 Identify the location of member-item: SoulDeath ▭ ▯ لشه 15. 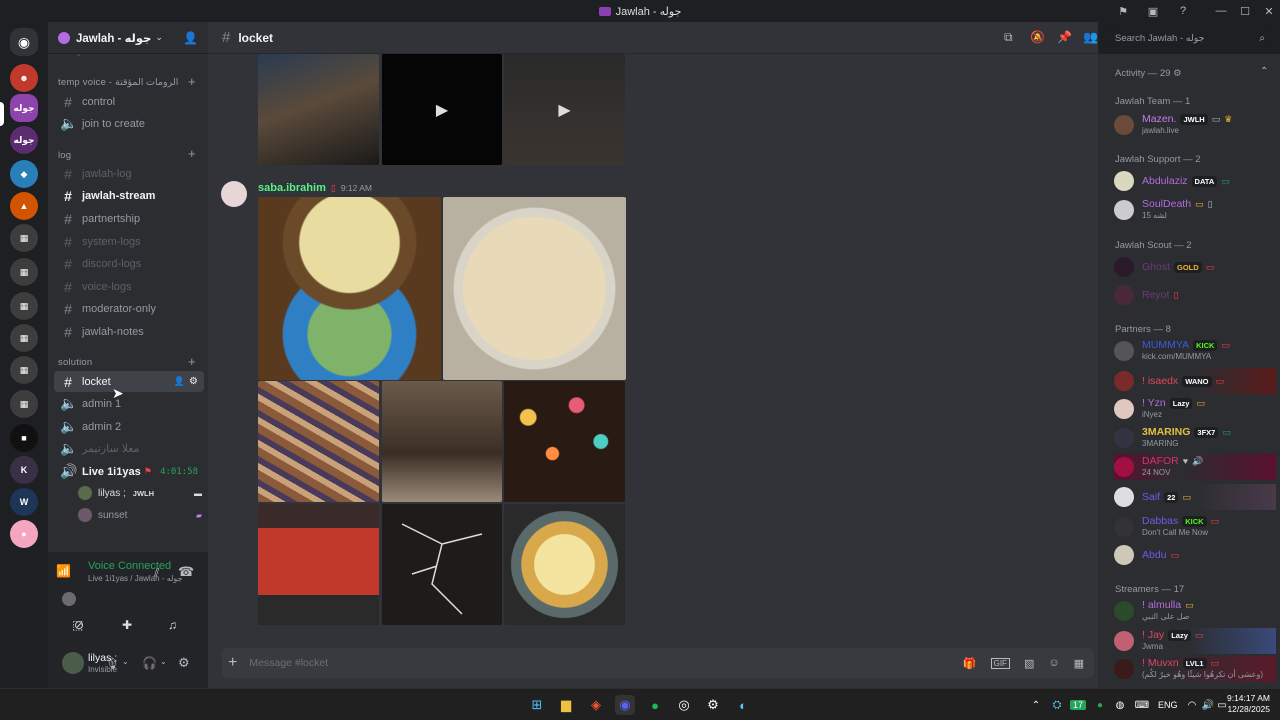
(1195, 210).